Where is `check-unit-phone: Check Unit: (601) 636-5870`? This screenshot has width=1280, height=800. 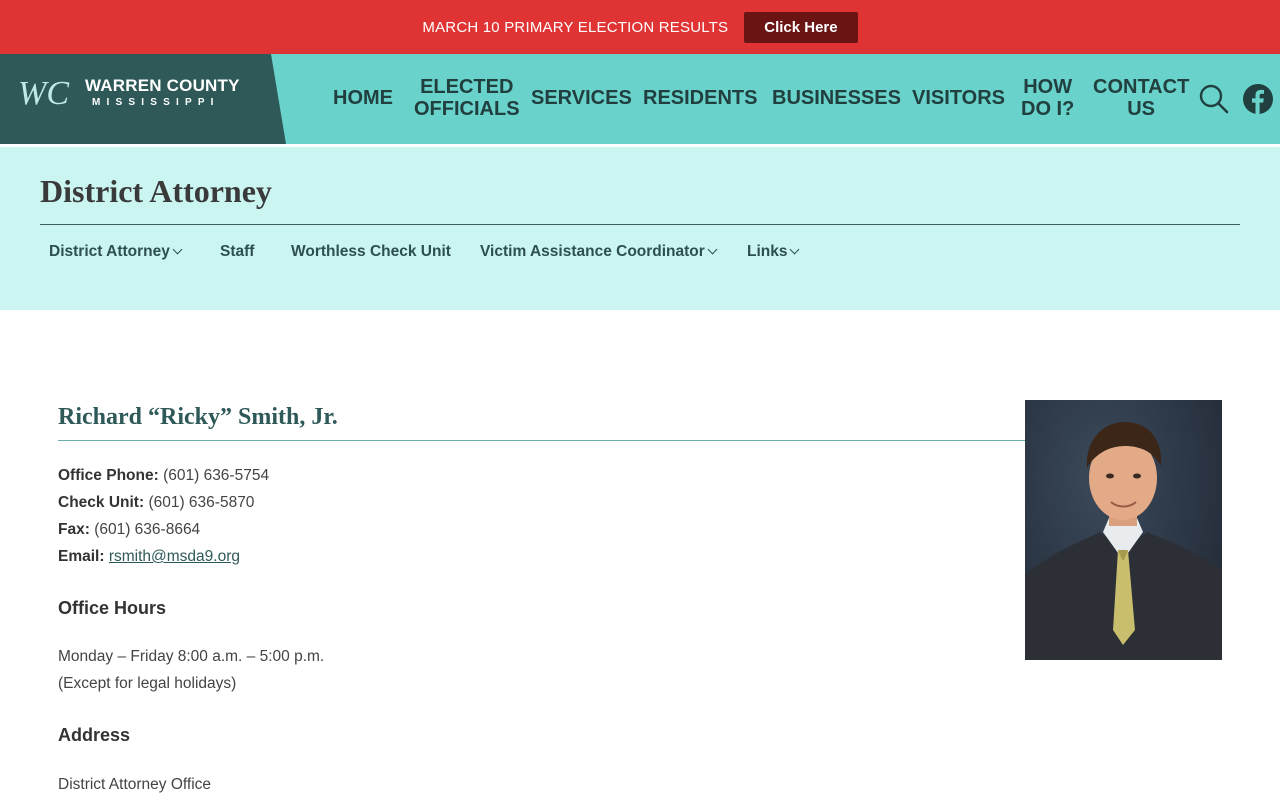
check-unit-phone: Check Unit: (601) 636-5870 is located at coordinates (156, 503).